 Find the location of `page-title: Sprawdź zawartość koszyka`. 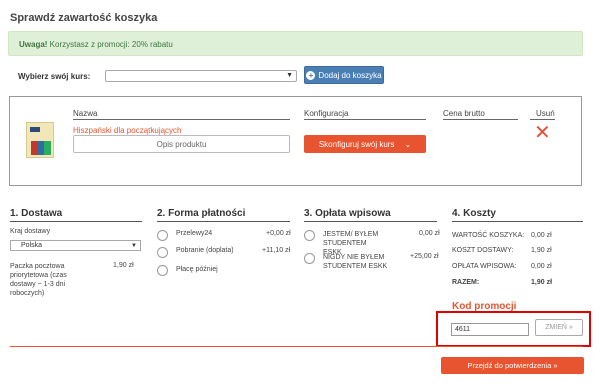

page-title: Sprawdź zawartość koszyka is located at coordinates (84, 18).